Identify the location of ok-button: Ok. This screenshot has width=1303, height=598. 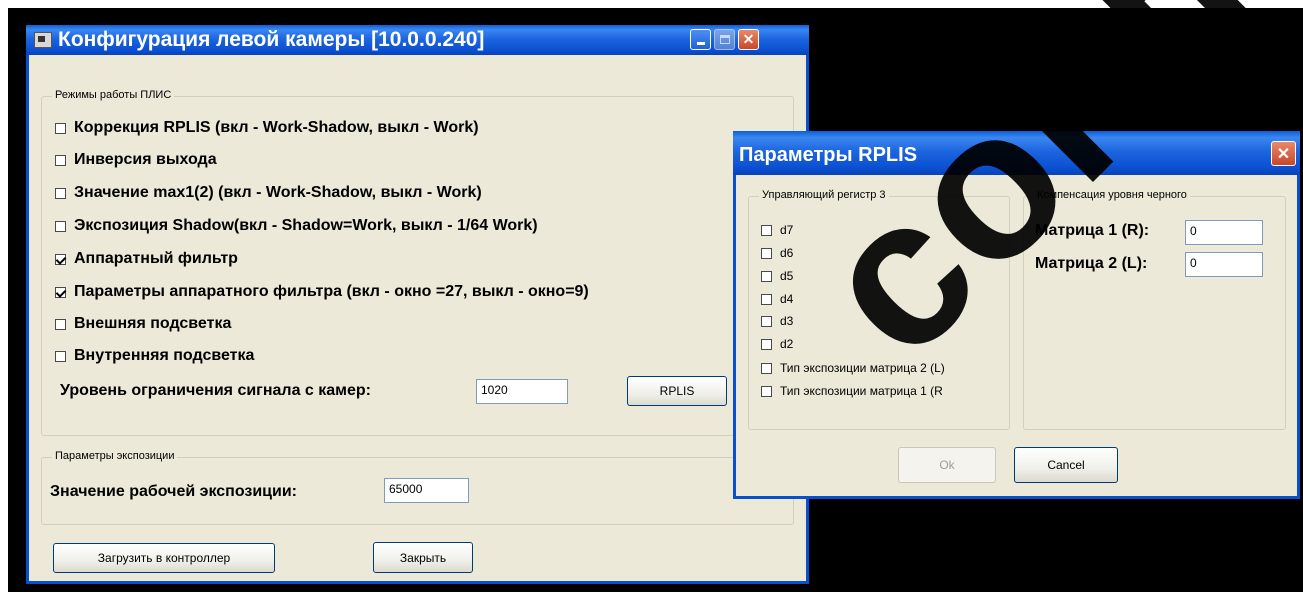
(947, 465).